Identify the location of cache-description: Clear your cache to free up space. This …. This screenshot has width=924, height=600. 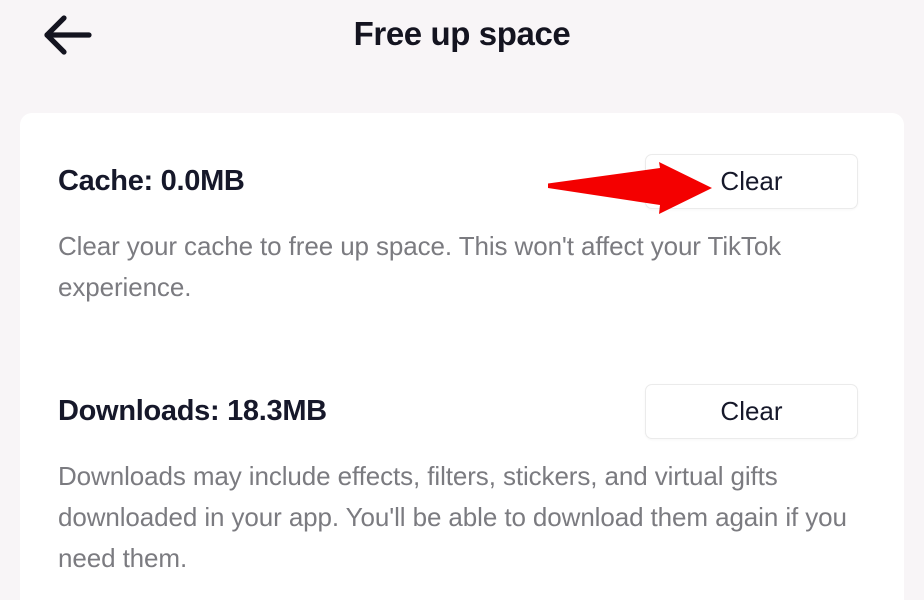
(420, 266).